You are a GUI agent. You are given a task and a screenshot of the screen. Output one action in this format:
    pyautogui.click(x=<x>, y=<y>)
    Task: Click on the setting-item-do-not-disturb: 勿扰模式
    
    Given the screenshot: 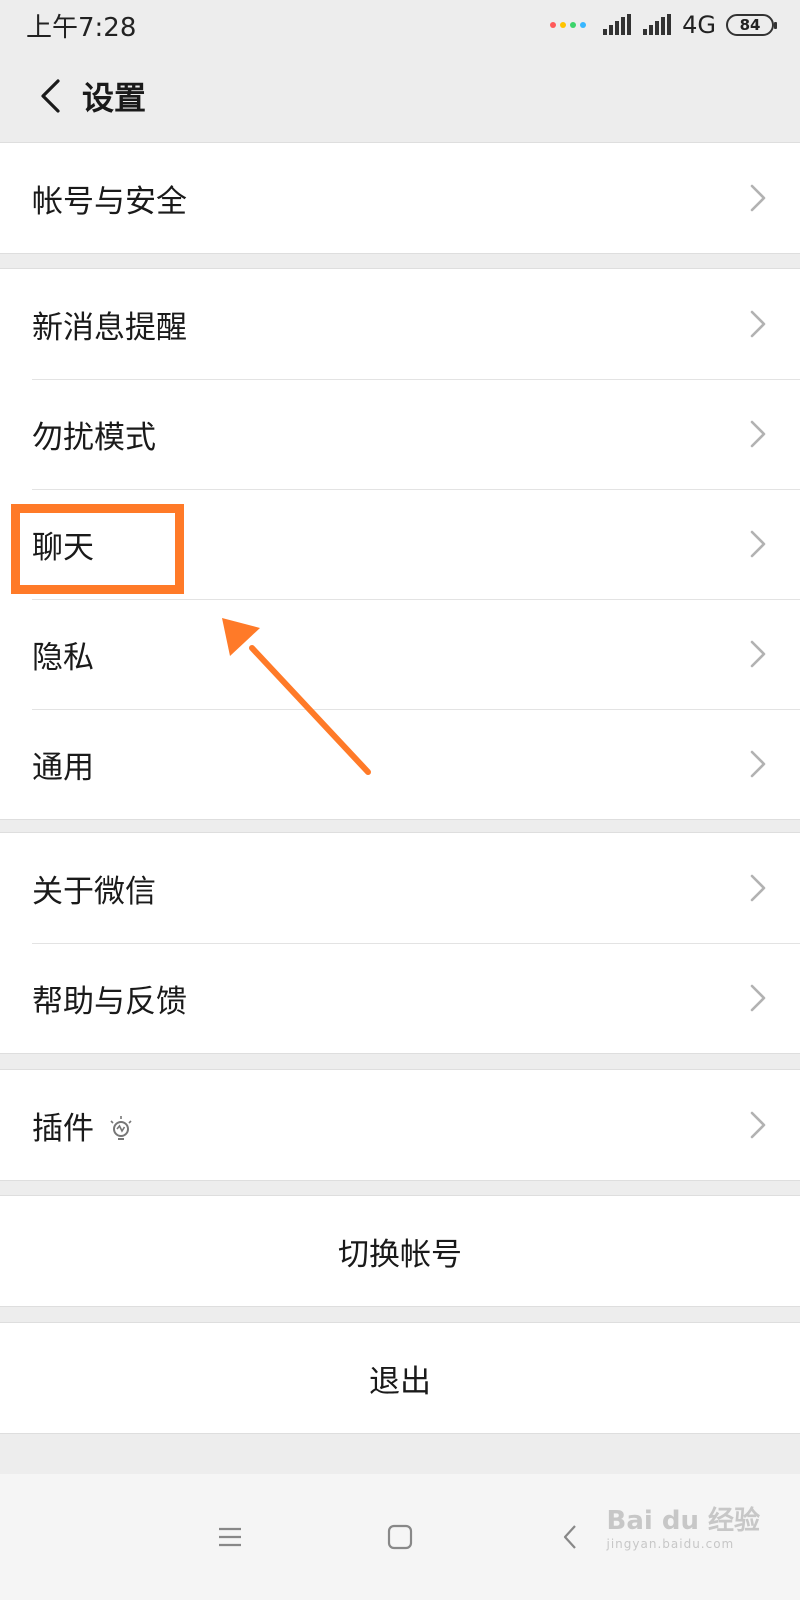 What is the action you would take?
    pyautogui.click(x=400, y=434)
    